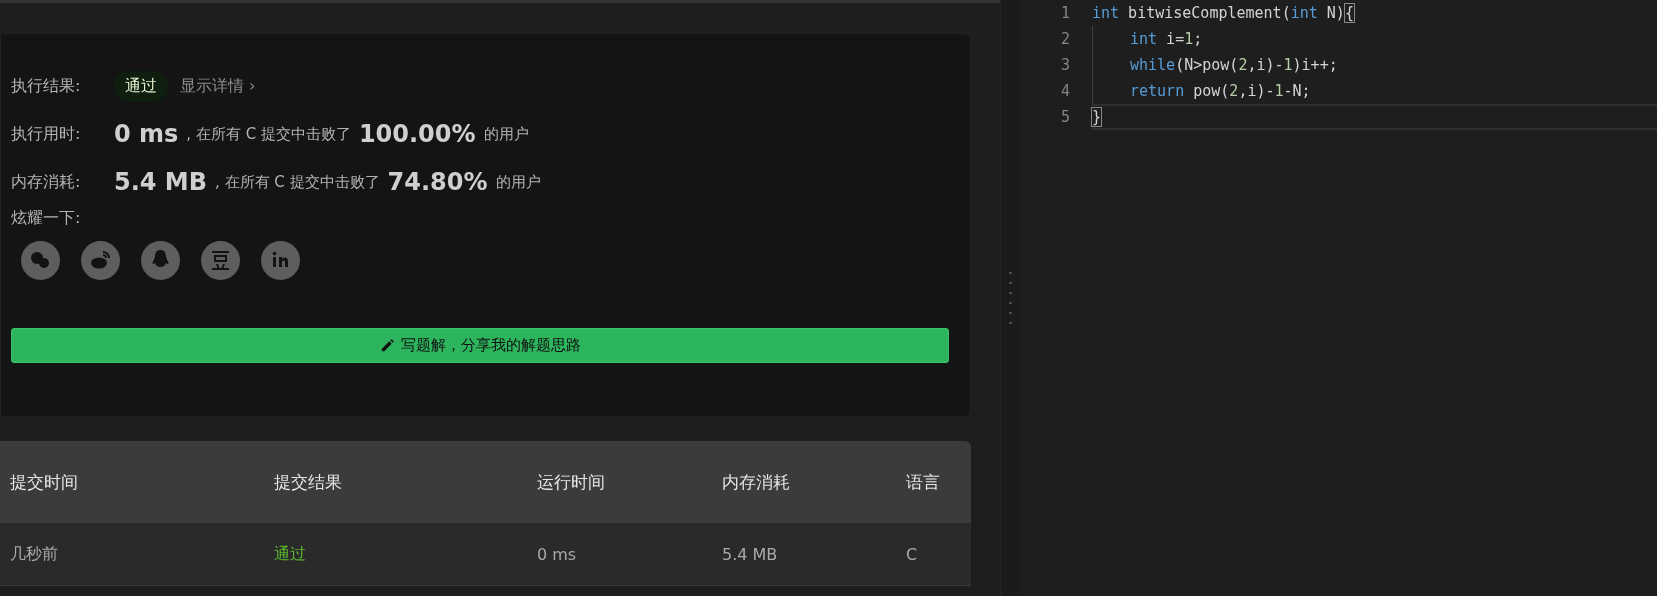  Describe the element at coordinates (100, 260) in the screenshot. I see `eye-swirl-icon` at that location.